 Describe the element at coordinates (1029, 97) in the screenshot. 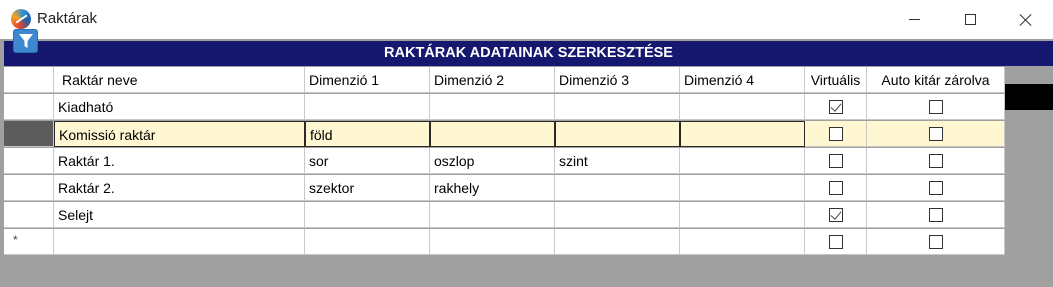

I see `grid-overflow-band` at that location.